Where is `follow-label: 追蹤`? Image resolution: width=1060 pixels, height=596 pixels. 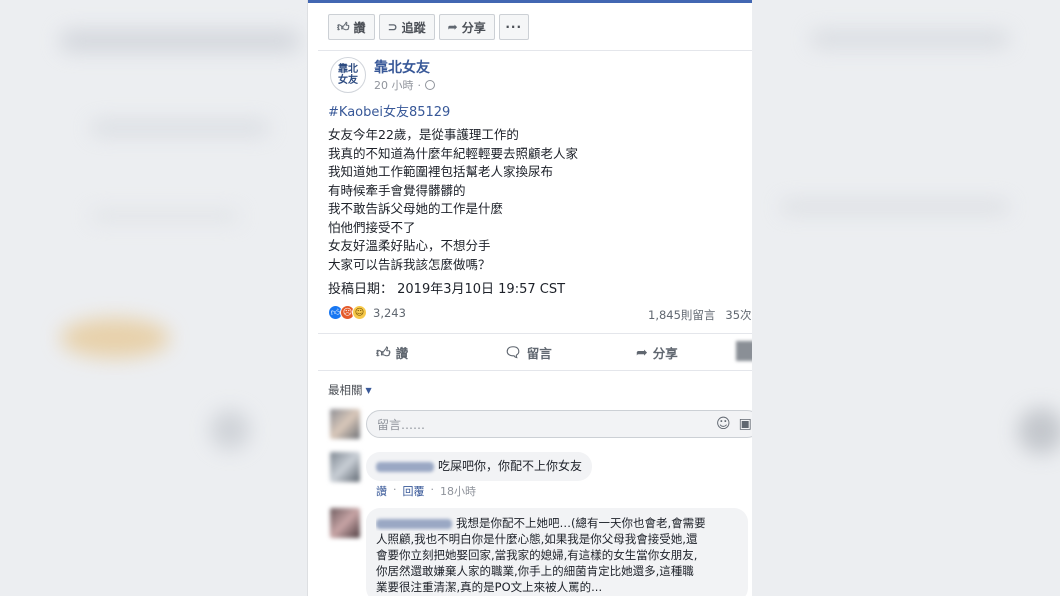
follow-label: 追蹤 is located at coordinates (413, 27).